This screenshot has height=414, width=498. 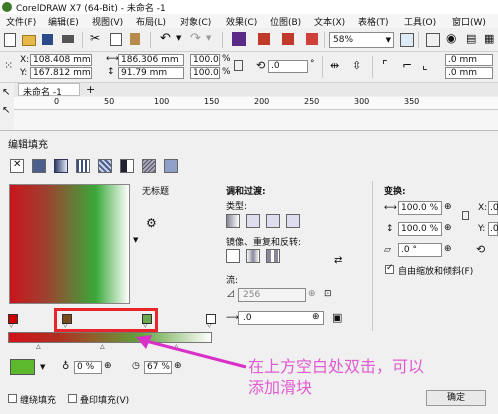 What do you see at coordinates (273, 221) in the screenshot?
I see `conical-fountain-icon` at bounding box center [273, 221].